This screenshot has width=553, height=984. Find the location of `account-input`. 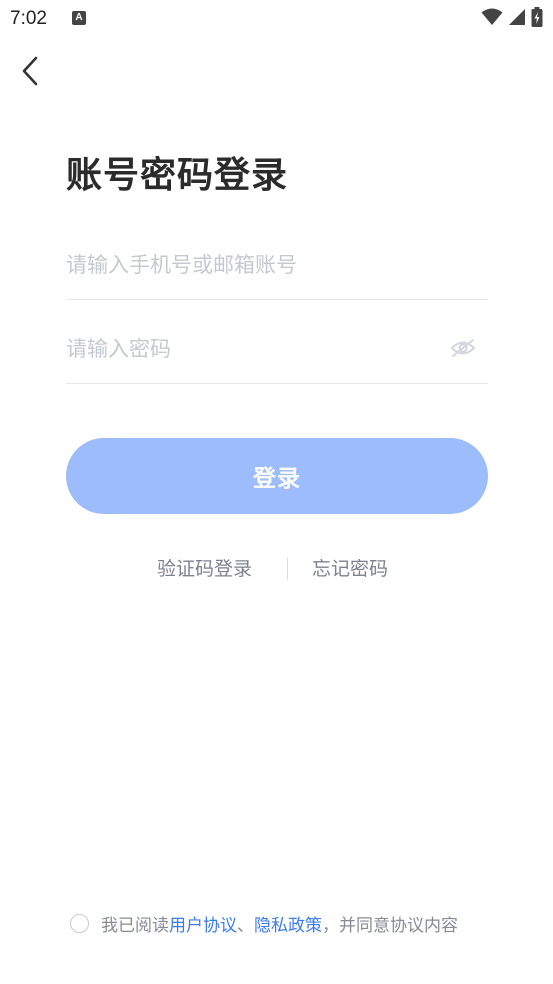

account-input is located at coordinates (256, 265).